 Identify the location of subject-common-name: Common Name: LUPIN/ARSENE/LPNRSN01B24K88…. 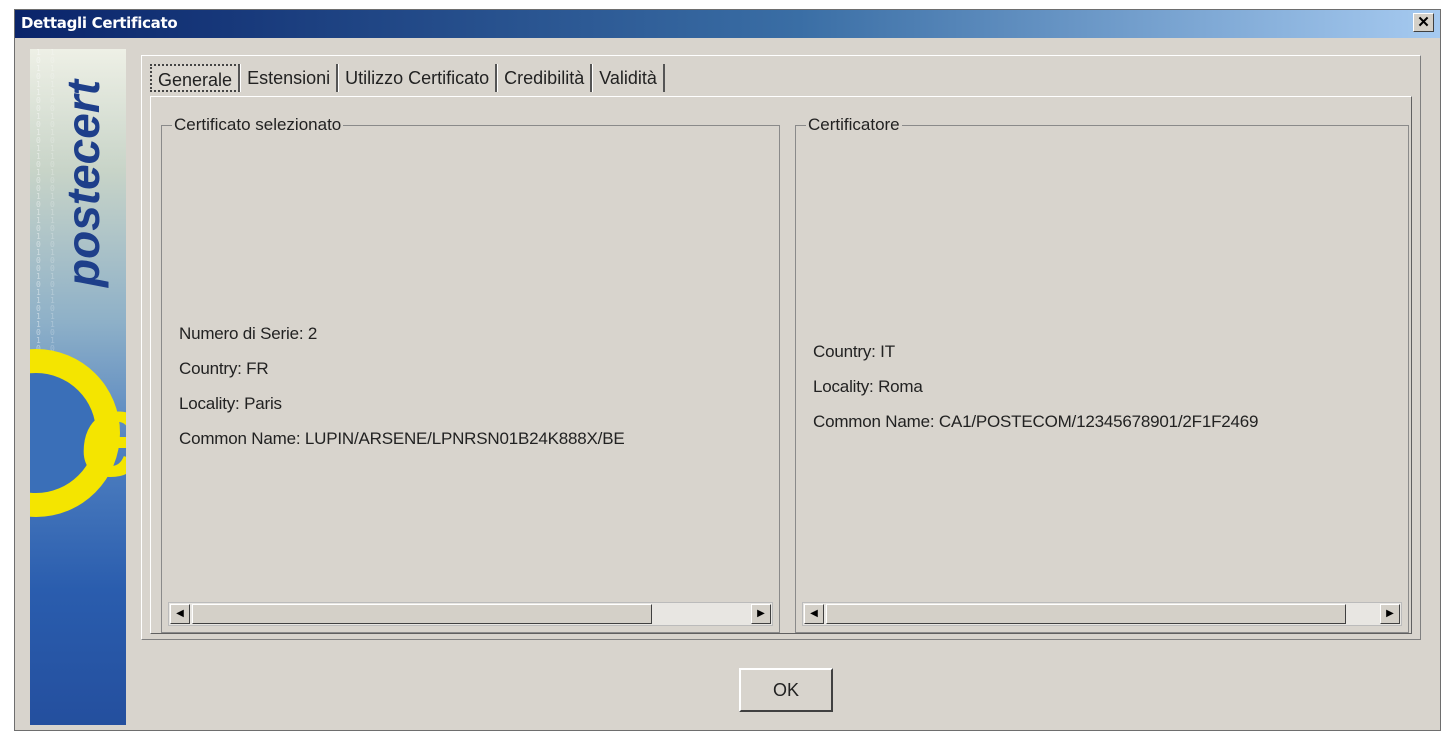
(402, 438).